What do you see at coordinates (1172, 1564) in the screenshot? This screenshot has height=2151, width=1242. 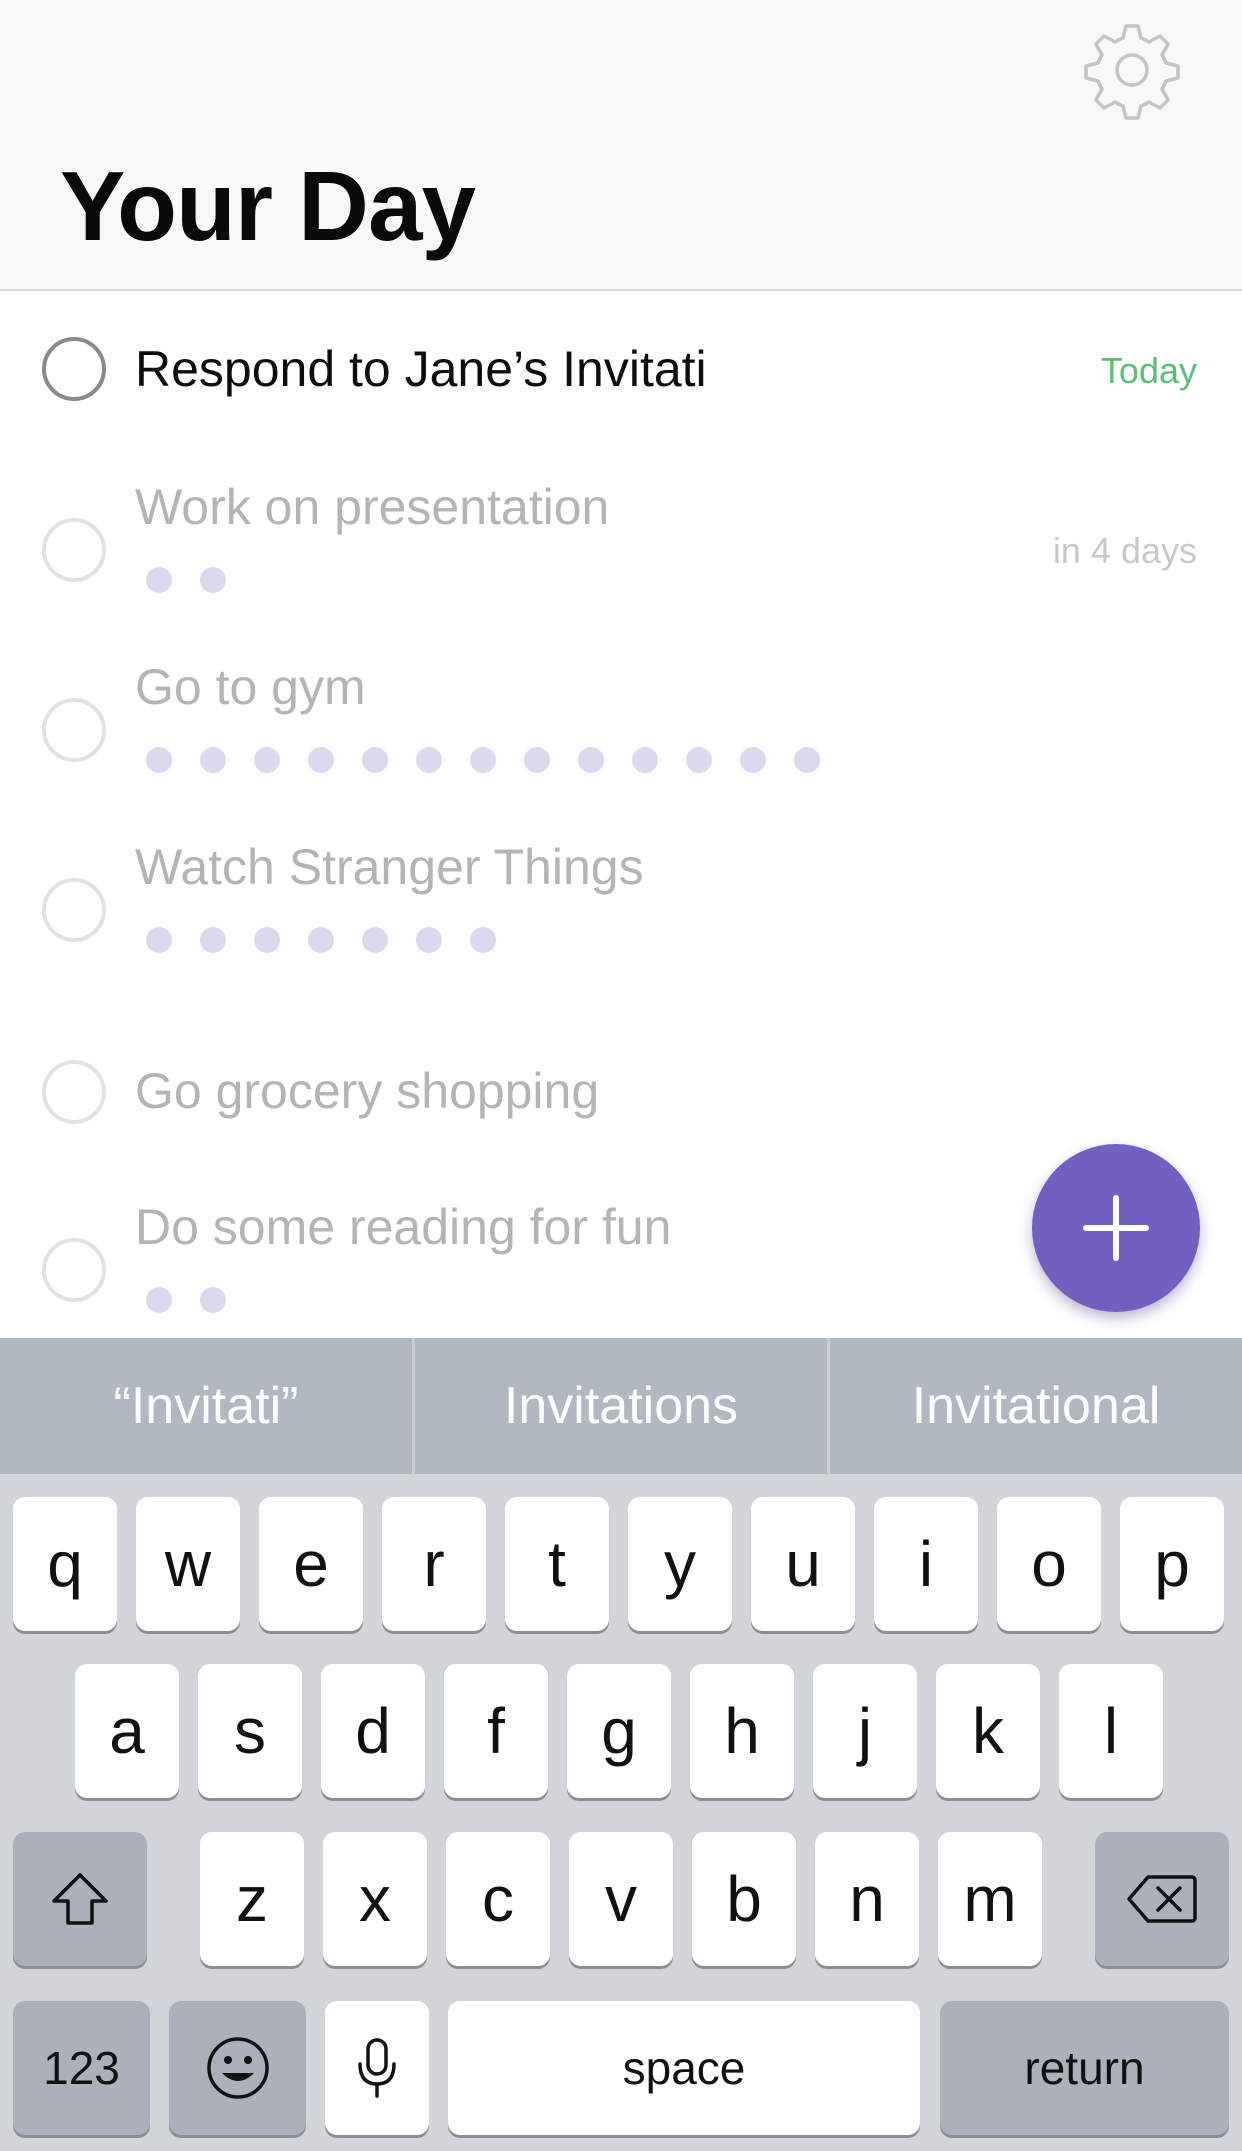 I see `key-p: p` at bounding box center [1172, 1564].